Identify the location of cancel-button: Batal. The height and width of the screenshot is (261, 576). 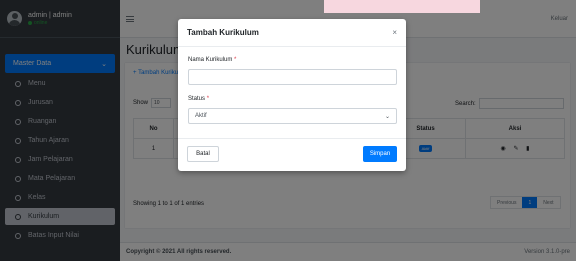
(203, 154).